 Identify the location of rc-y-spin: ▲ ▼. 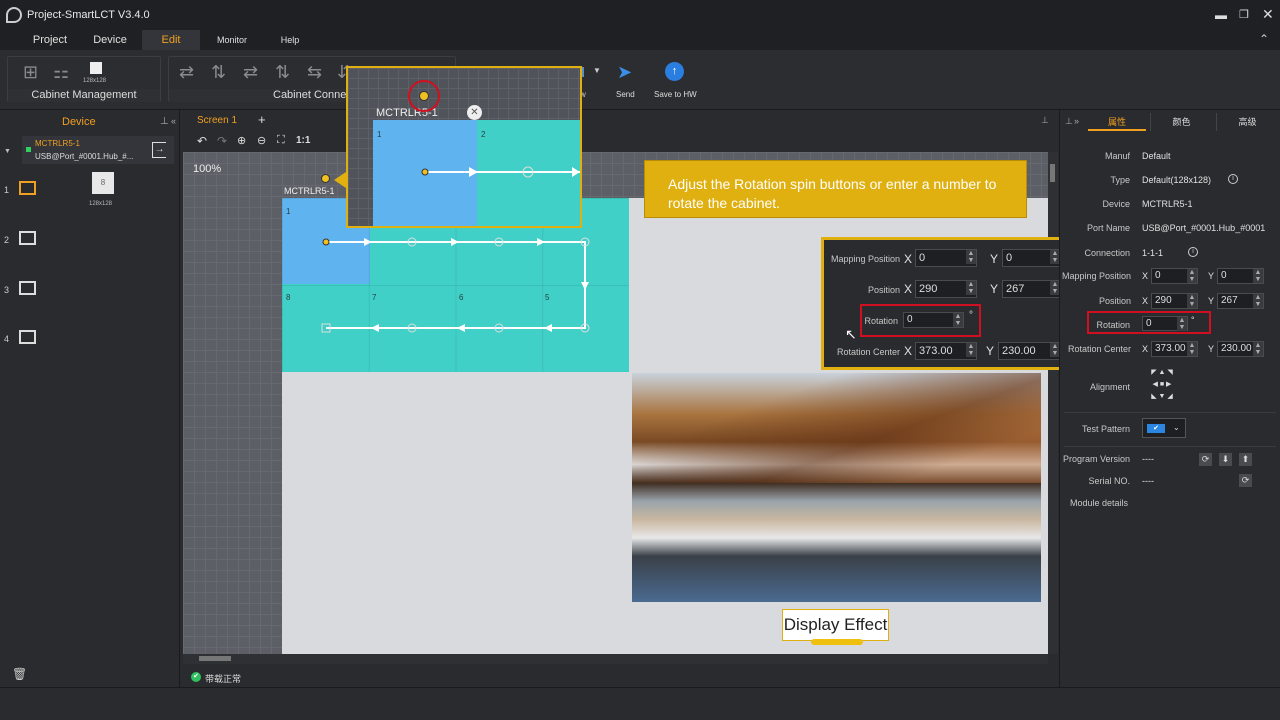
(1258, 349).